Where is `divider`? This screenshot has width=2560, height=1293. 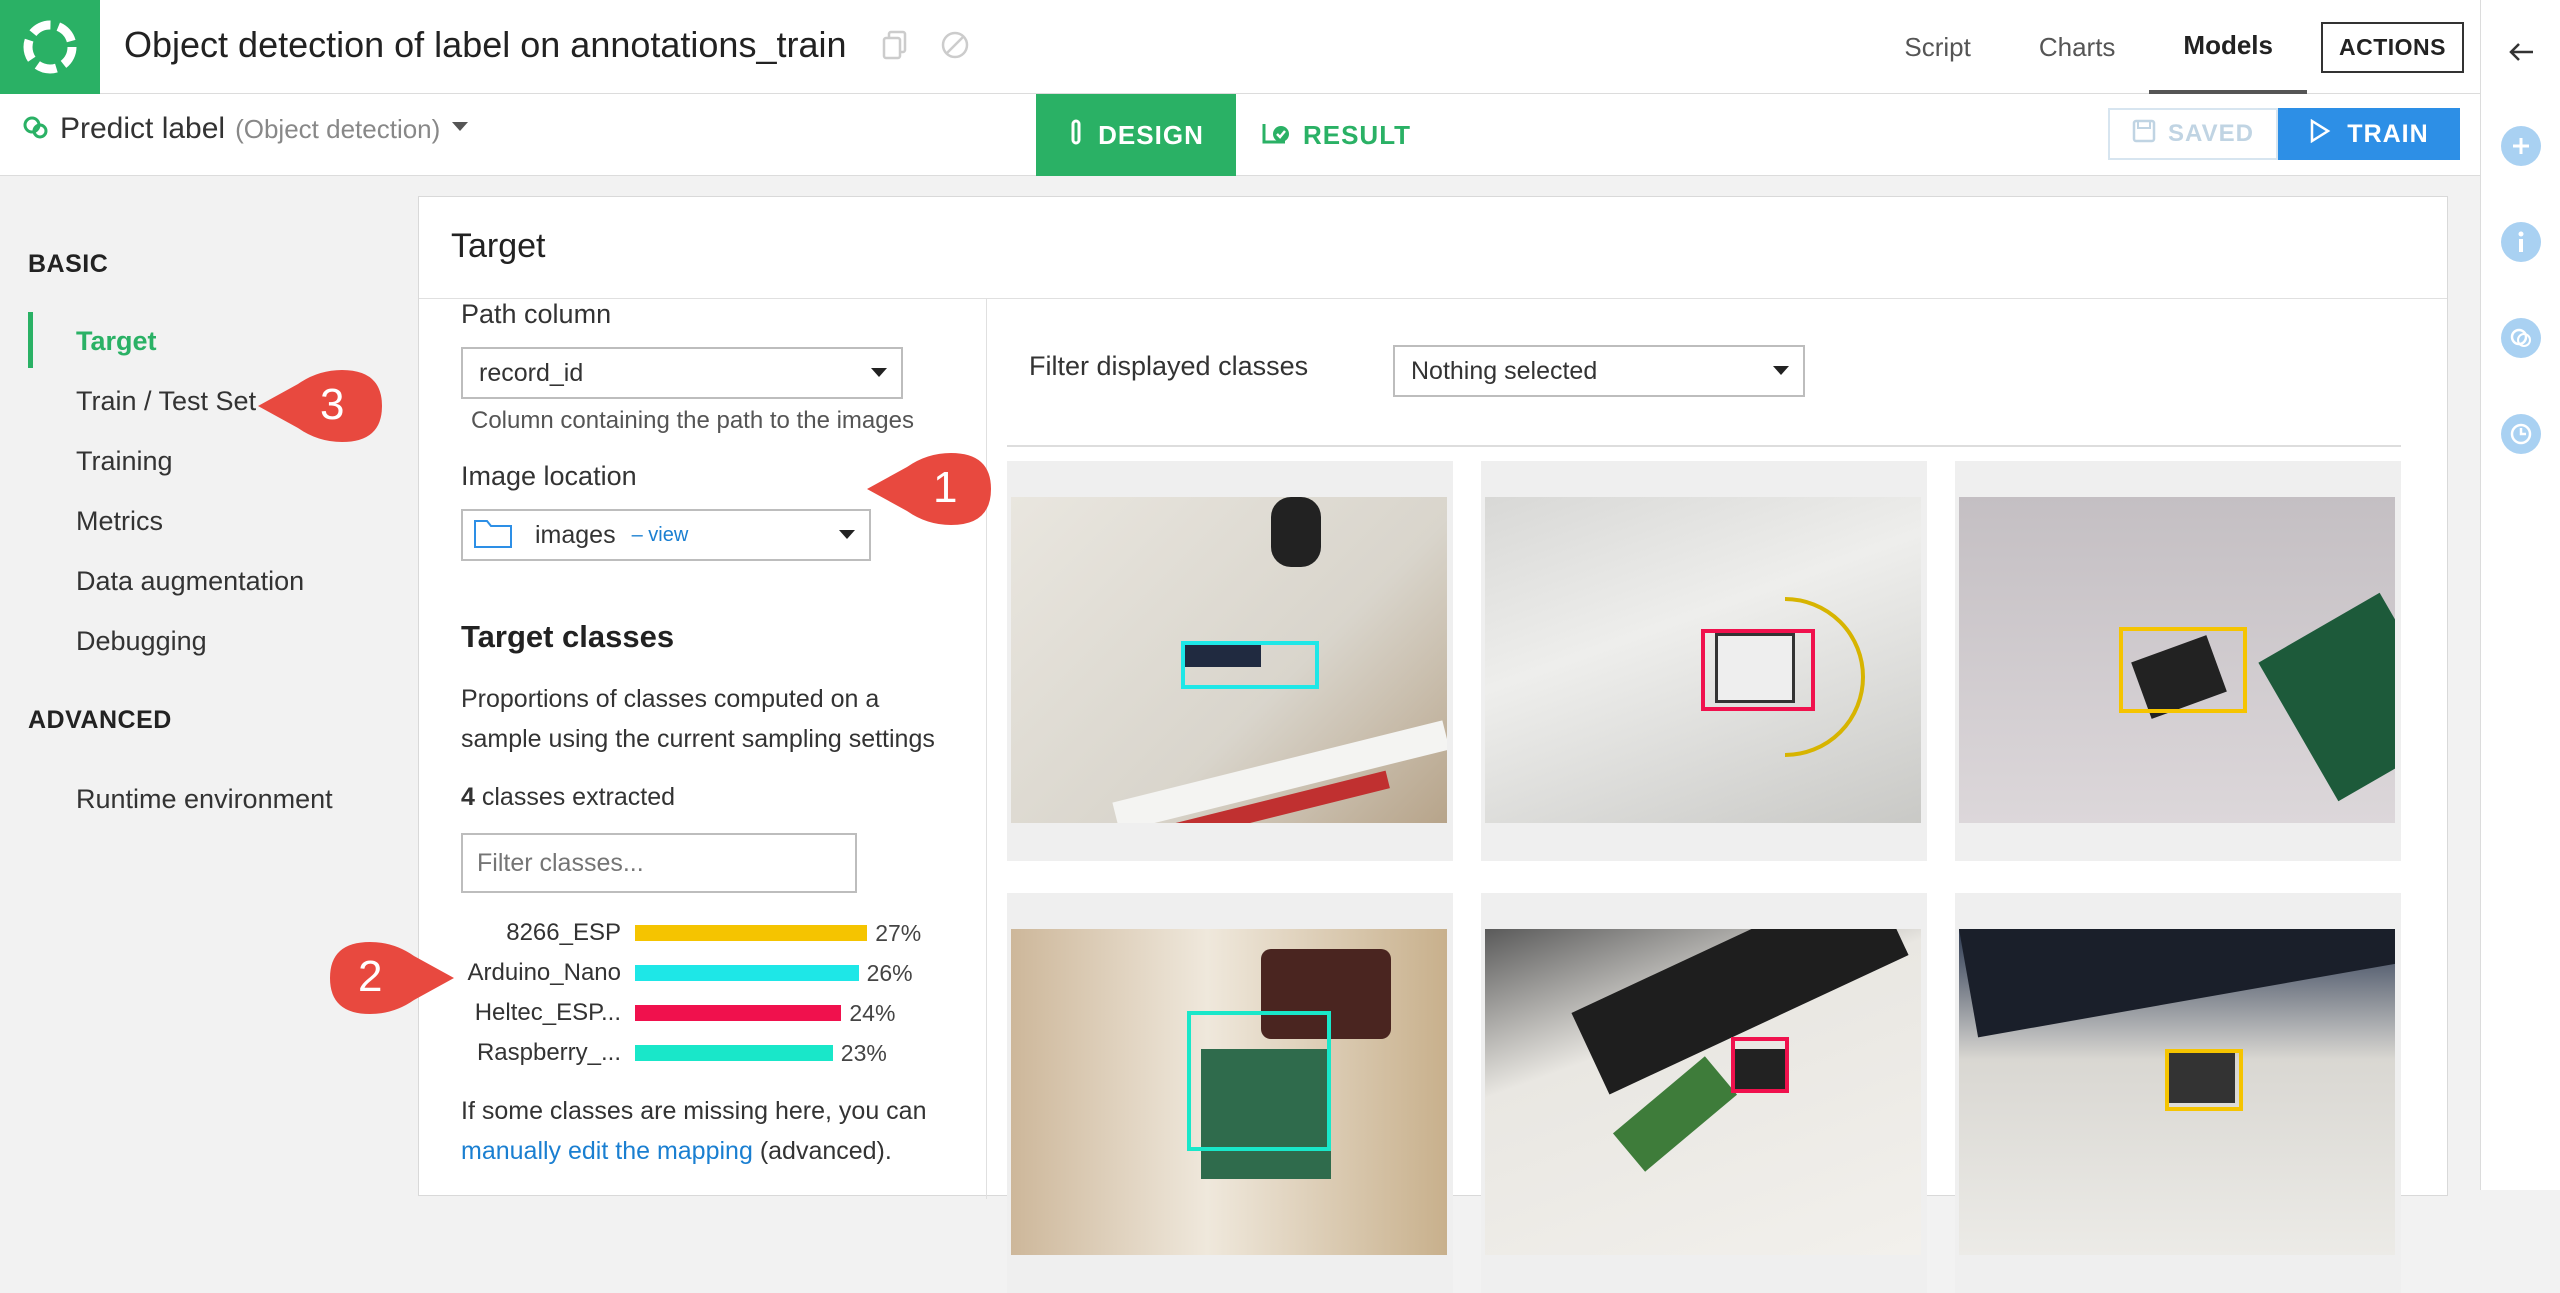
divider is located at coordinates (1704, 446).